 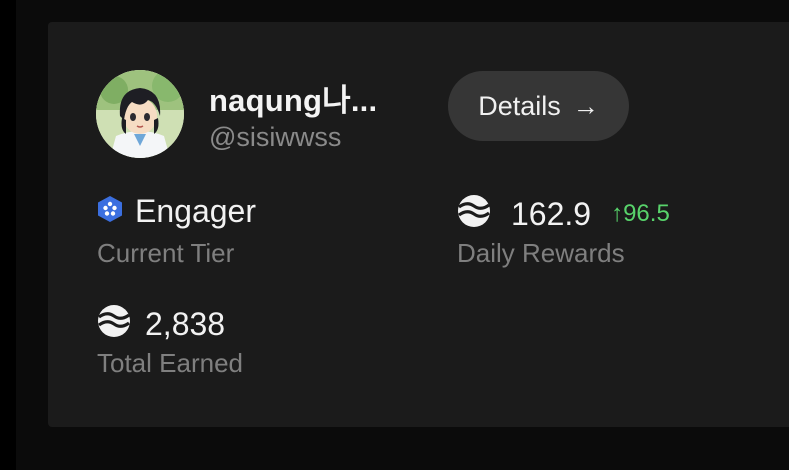 What do you see at coordinates (551, 213) in the screenshot?
I see `daily-rewards-value: 162.9` at bounding box center [551, 213].